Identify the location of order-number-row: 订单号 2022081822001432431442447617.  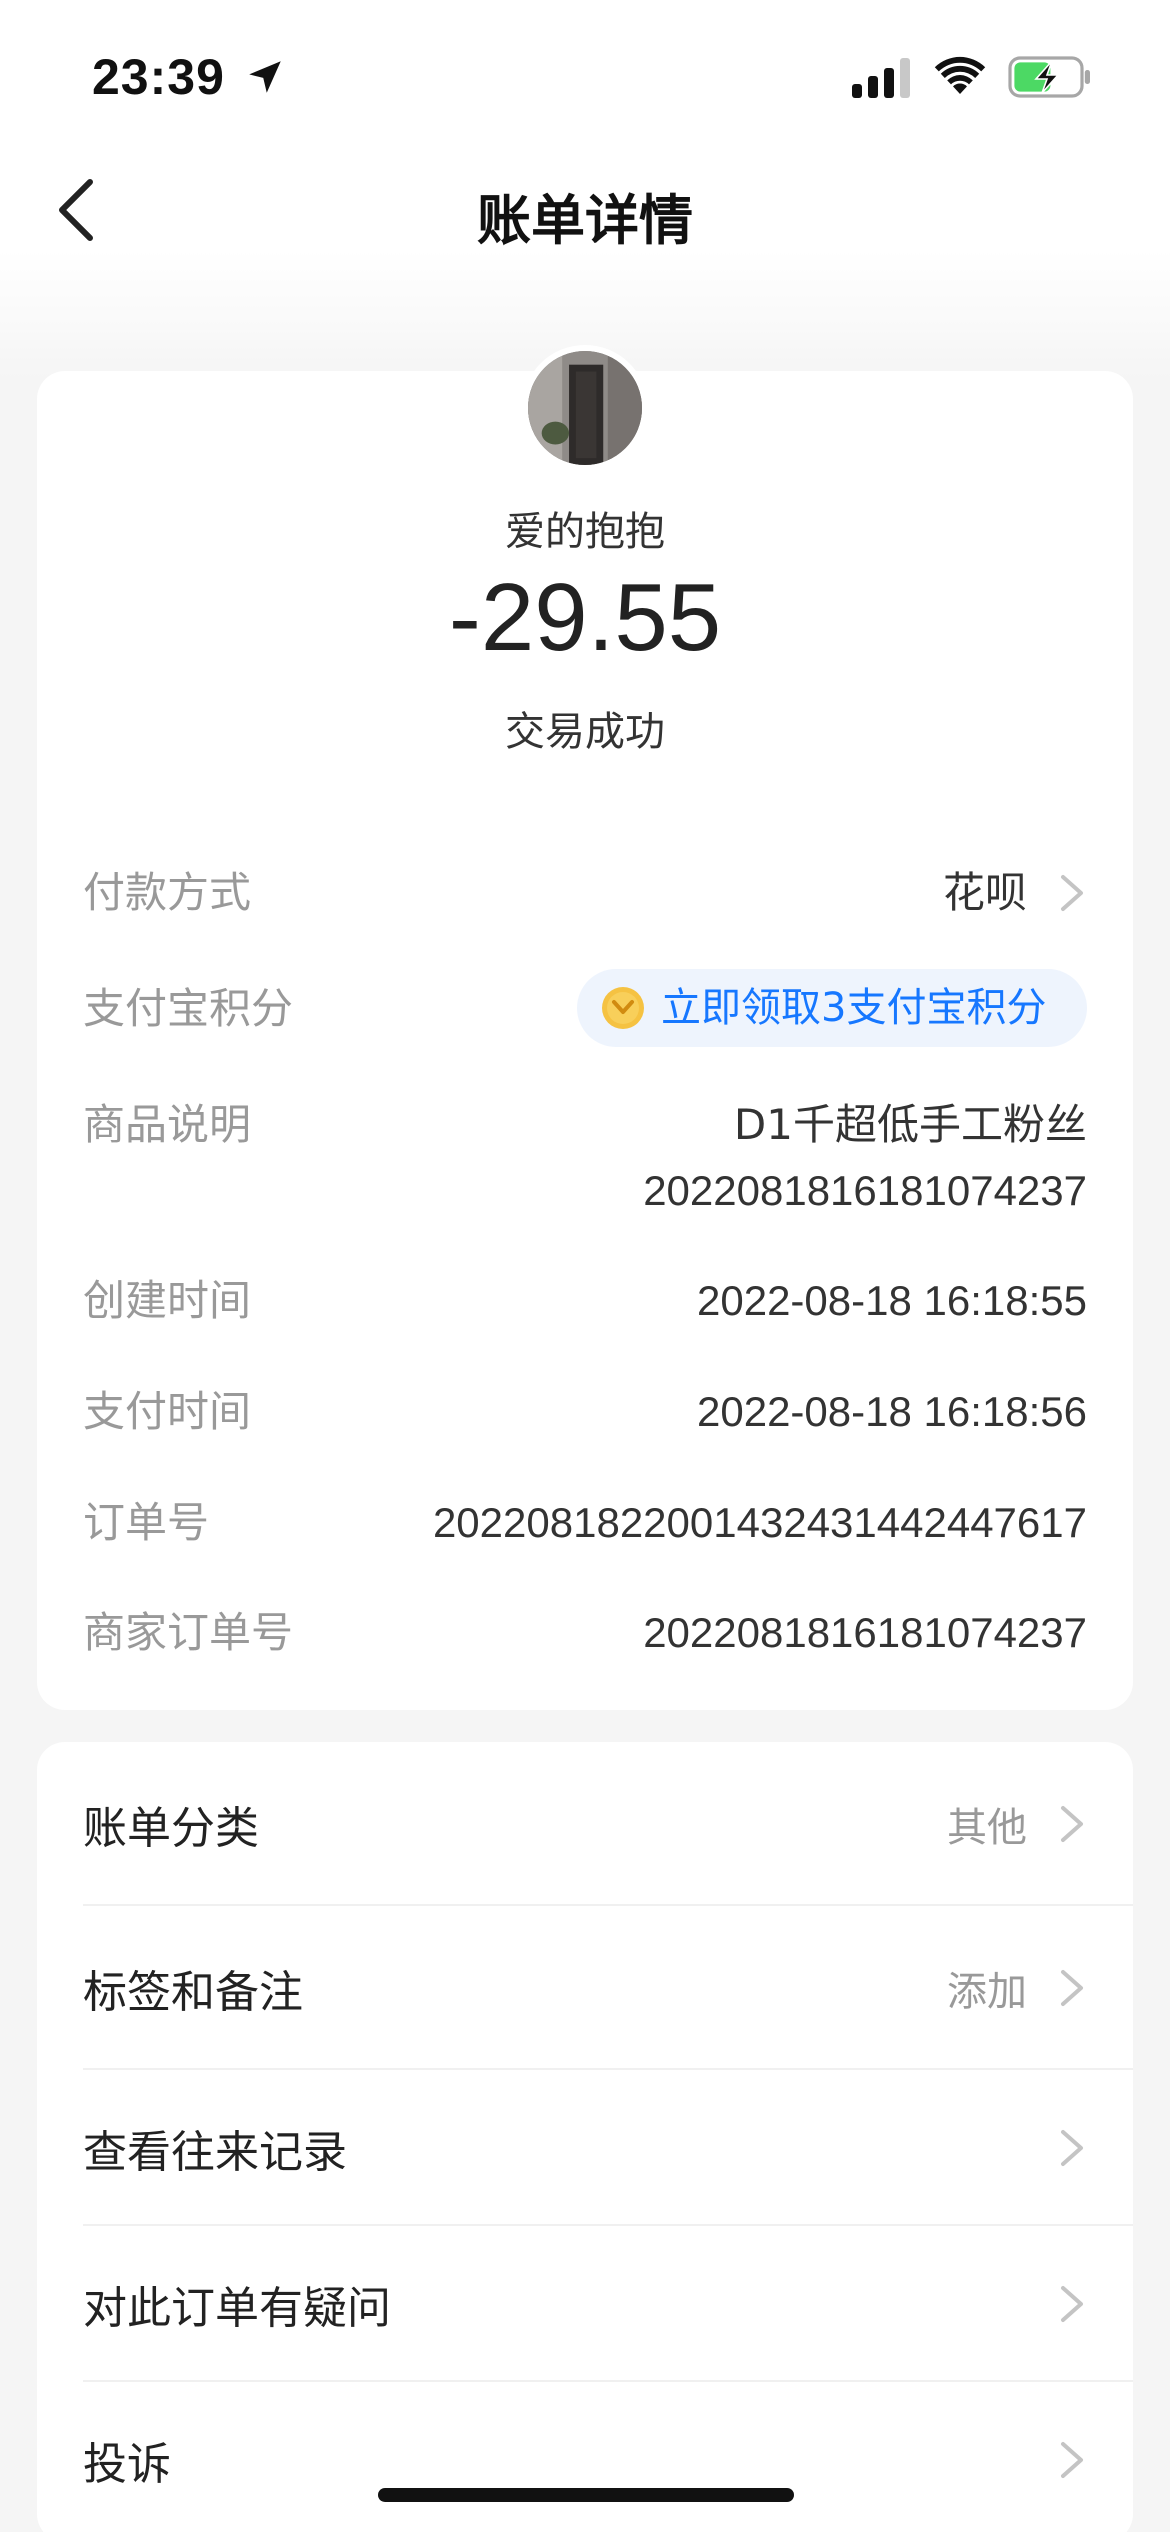
(585, 1523).